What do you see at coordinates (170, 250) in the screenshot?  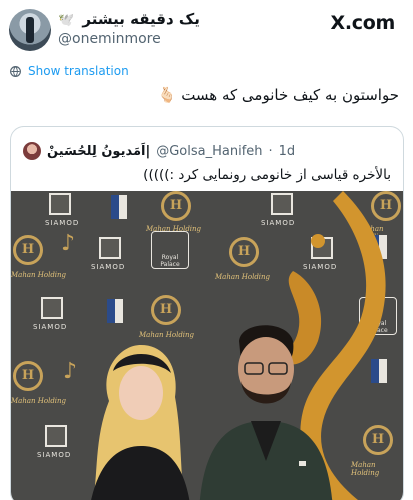 I see `royal-palace-logo: Royal Palace` at bounding box center [170, 250].